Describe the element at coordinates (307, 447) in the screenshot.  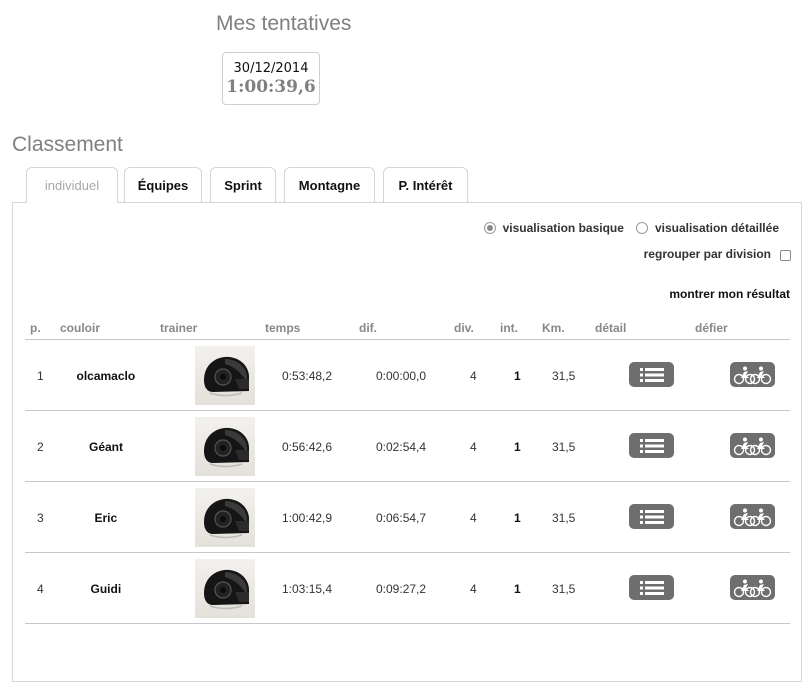
I see `time: 0:56:42,6` at that location.